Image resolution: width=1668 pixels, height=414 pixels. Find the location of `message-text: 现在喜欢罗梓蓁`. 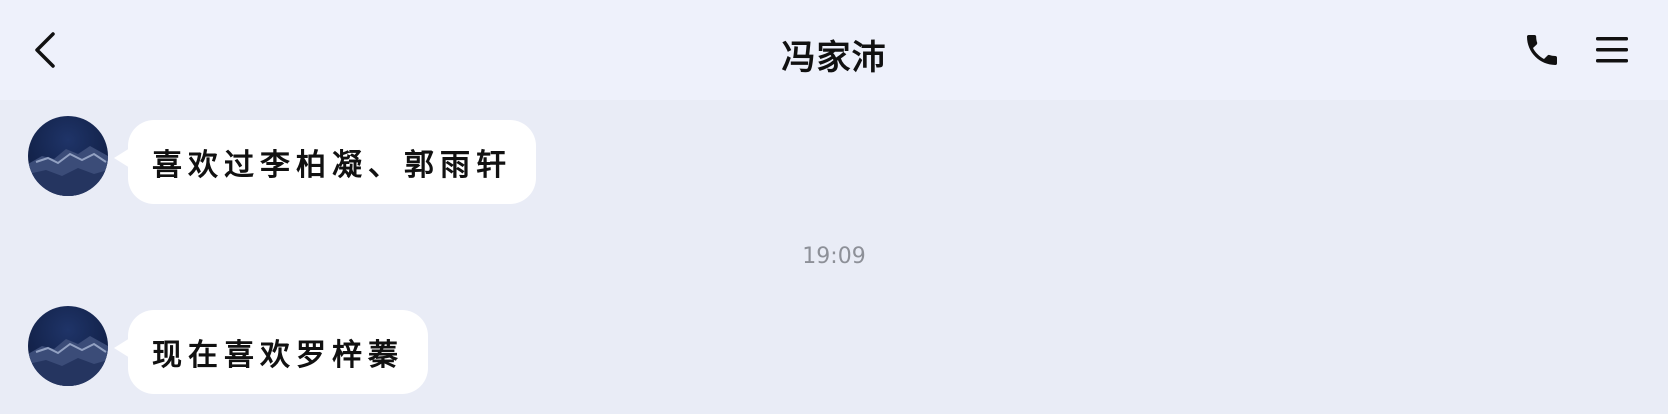

message-text: 现在喜欢罗梓蓁 is located at coordinates (278, 355).